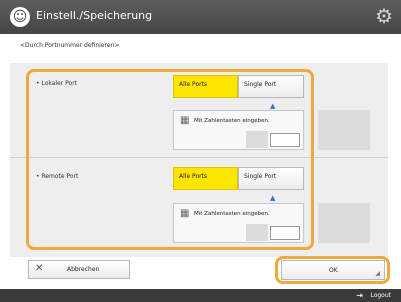 The height and width of the screenshot is (302, 401). Describe the element at coordinates (205, 178) in the screenshot. I see `all-ports-button-remote: Alle Ports` at that location.